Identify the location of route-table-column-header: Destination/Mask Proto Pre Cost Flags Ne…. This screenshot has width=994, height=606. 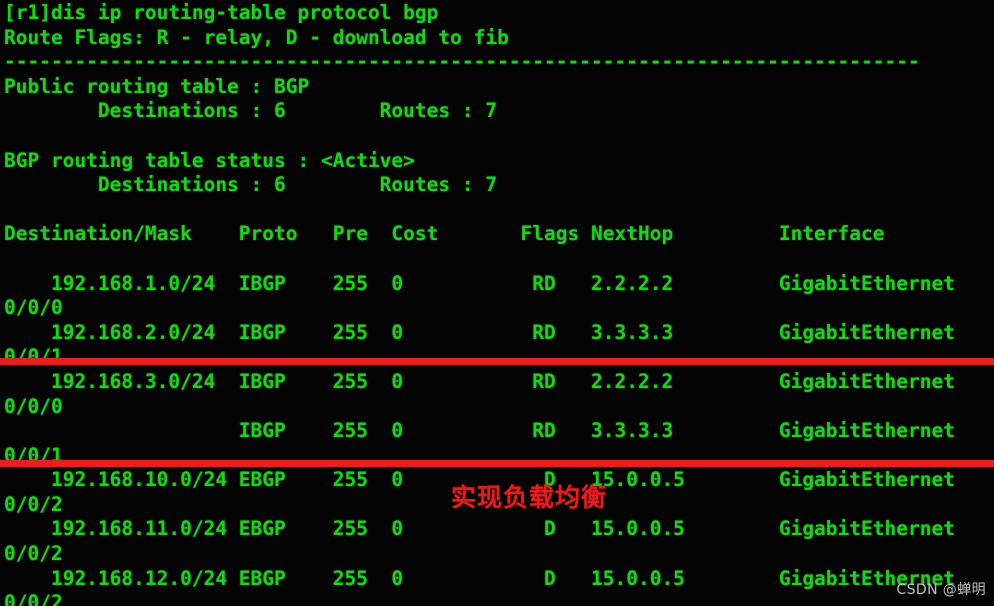
(444, 234).